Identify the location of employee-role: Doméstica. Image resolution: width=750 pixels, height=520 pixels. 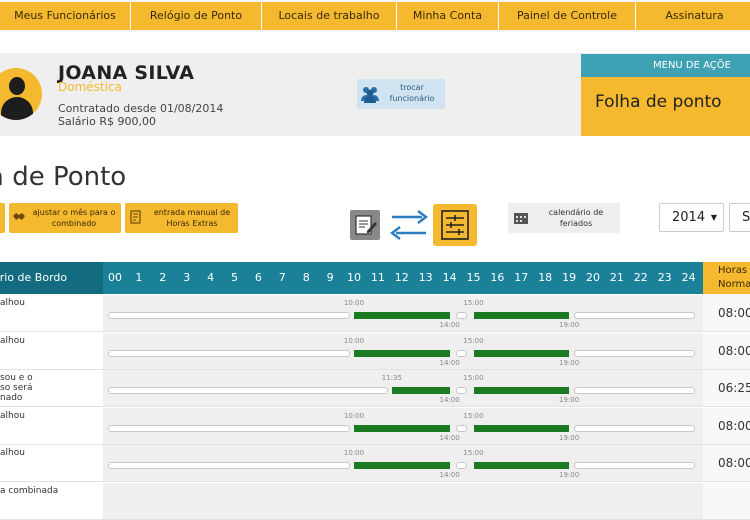
(90, 87).